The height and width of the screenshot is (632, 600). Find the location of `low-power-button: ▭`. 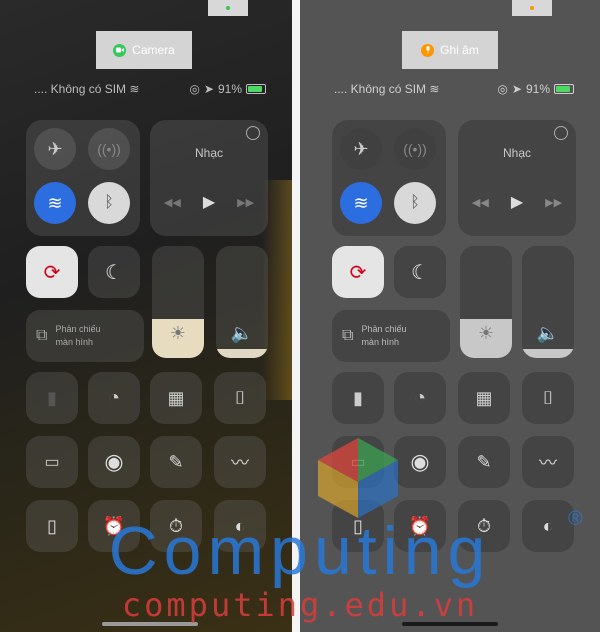

low-power-button: ▭ is located at coordinates (52, 462).